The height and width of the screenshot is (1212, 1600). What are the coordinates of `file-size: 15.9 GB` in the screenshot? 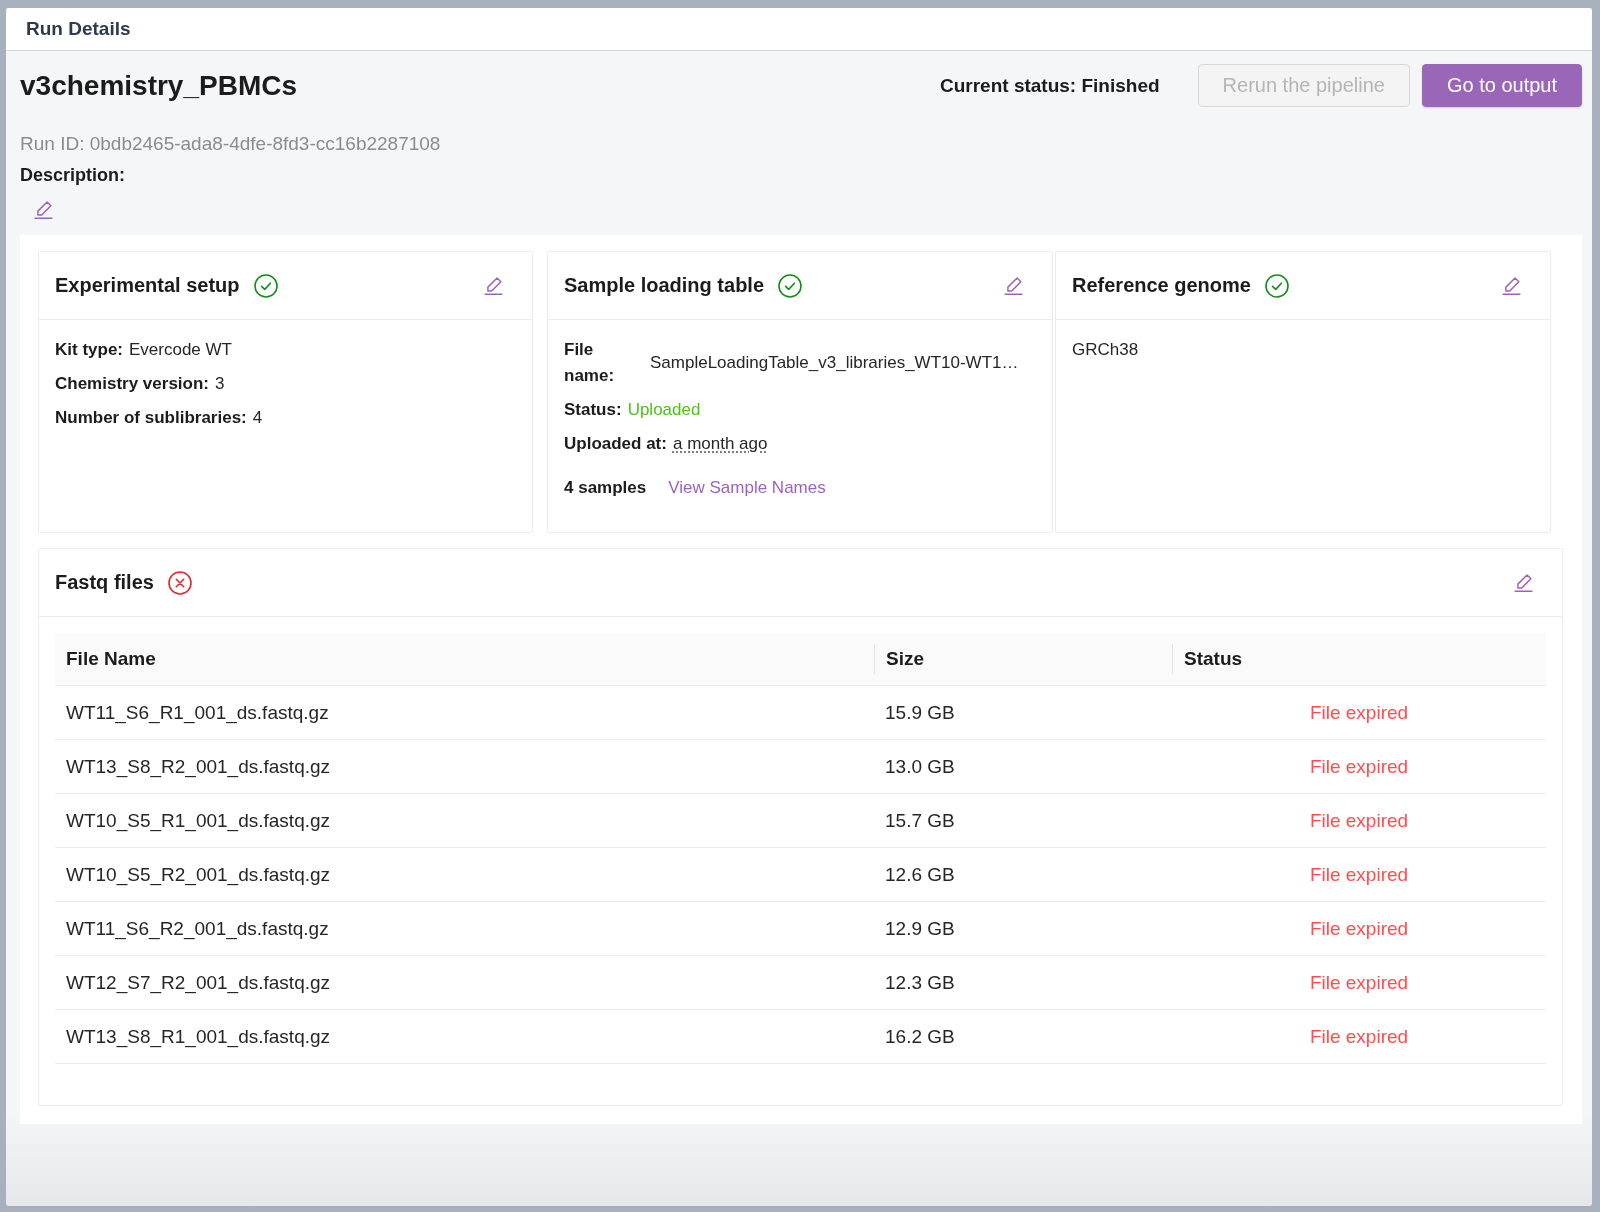 It's located at (920, 712).